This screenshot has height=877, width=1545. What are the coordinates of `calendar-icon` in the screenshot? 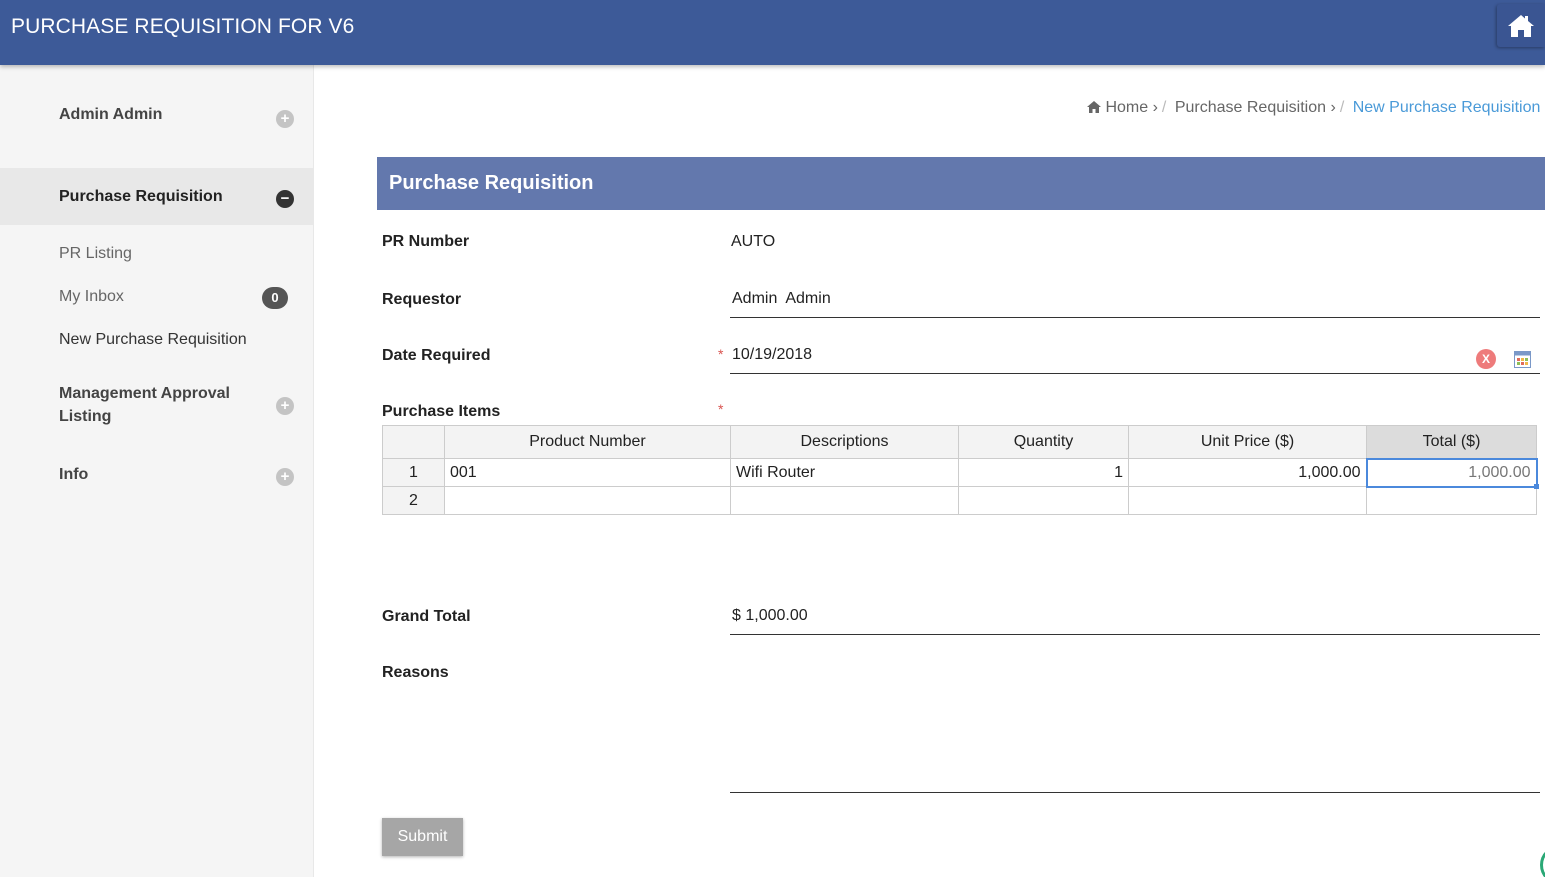 It's located at (1522, 359).